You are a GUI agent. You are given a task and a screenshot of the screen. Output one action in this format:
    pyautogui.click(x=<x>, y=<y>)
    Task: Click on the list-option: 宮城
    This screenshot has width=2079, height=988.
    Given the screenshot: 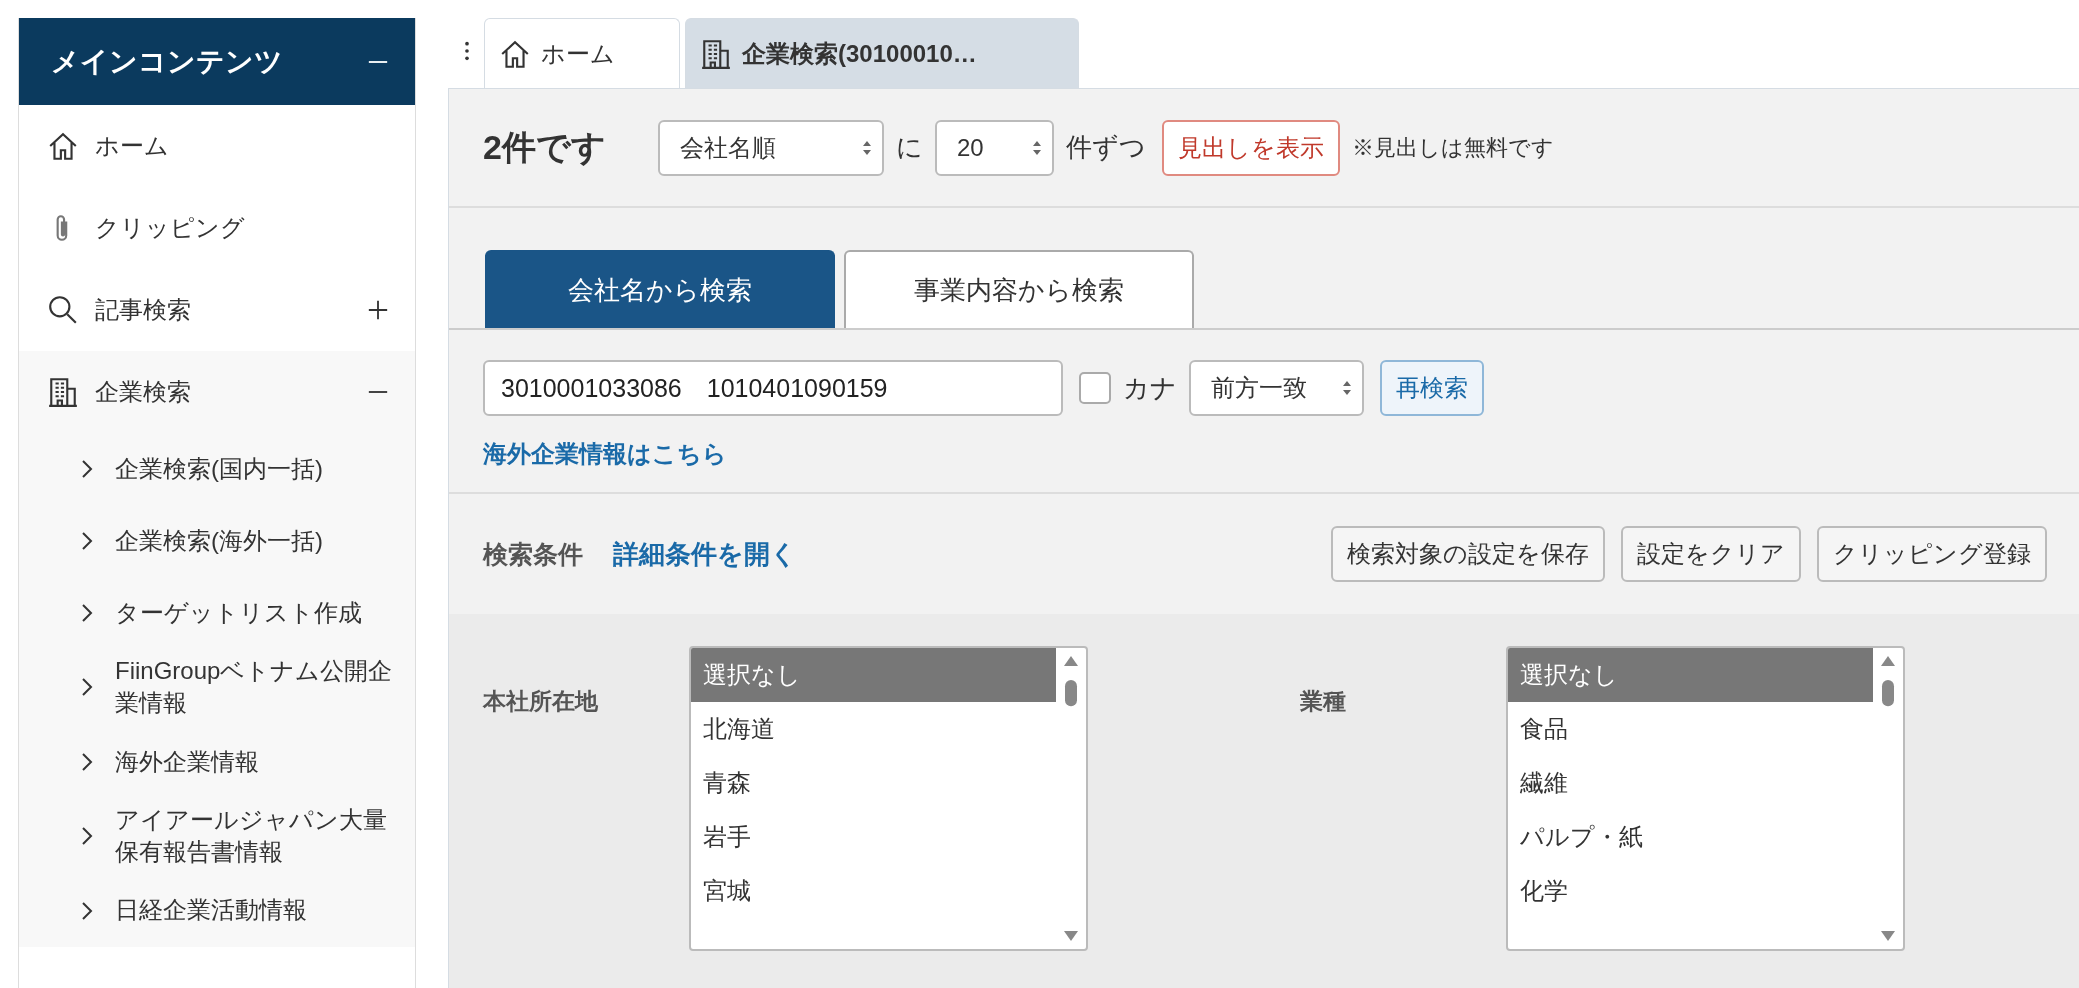 What is the action you would take?
    pyautogui.click(x=873, y=891)
    